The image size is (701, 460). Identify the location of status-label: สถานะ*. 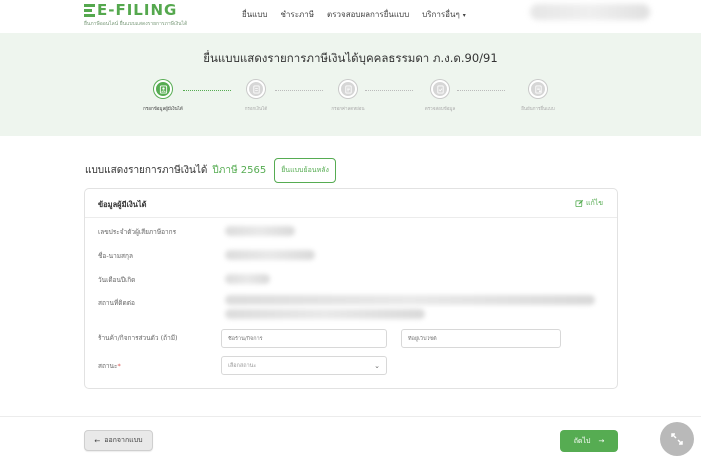
(109, 366).